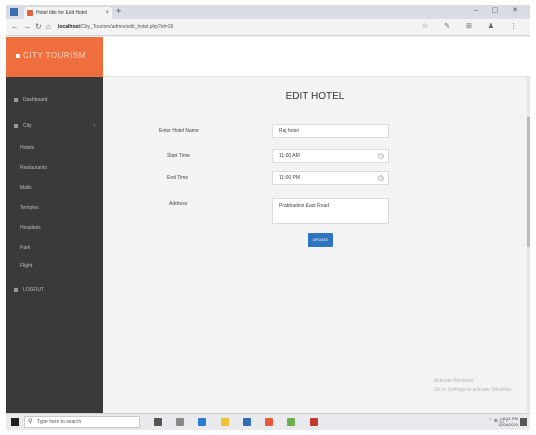 Image resolution: width=536 pixels, height=435 pixels. I want to click on clock-date: 12/04/2020, so click(507, 424).